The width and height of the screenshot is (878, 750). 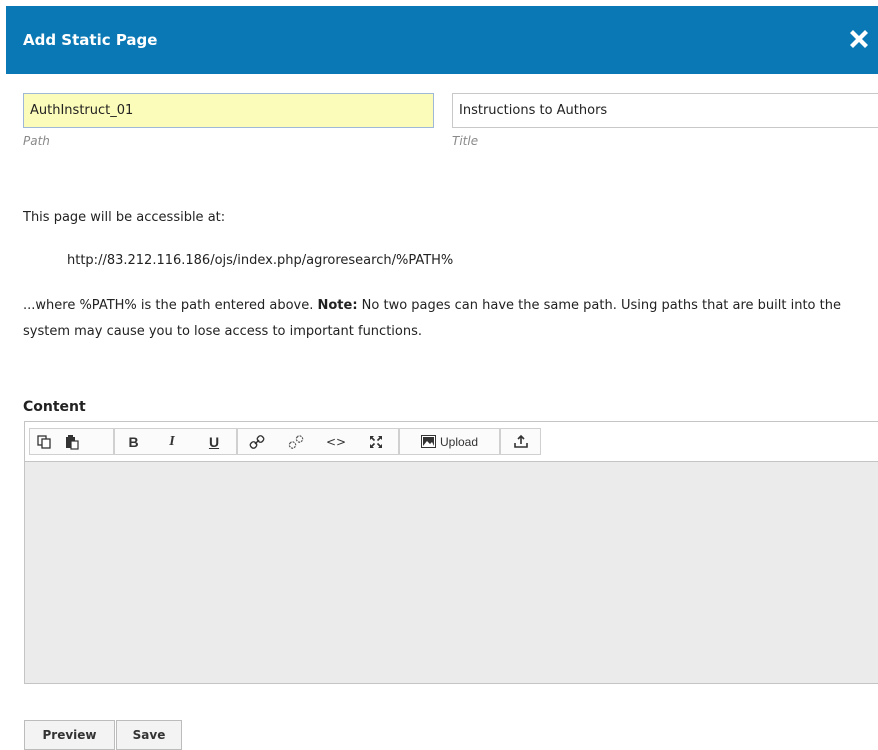 I want to click on note-label: Note:, so click(x=337, y=305).